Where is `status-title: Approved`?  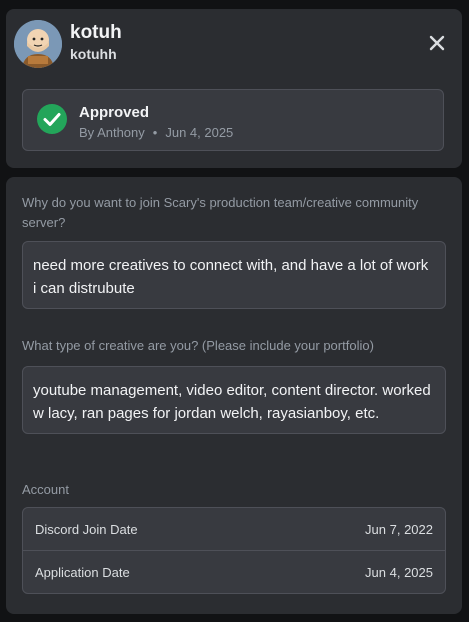
status-title: Approved is located at coordinates (114, 112).